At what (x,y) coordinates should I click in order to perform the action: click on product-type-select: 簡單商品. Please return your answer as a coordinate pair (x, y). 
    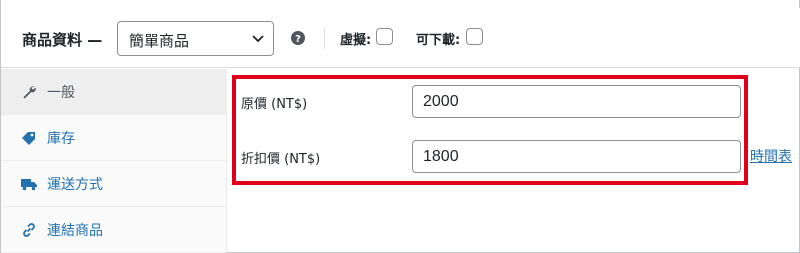
    Looking at the image, I should click on (195, 38).